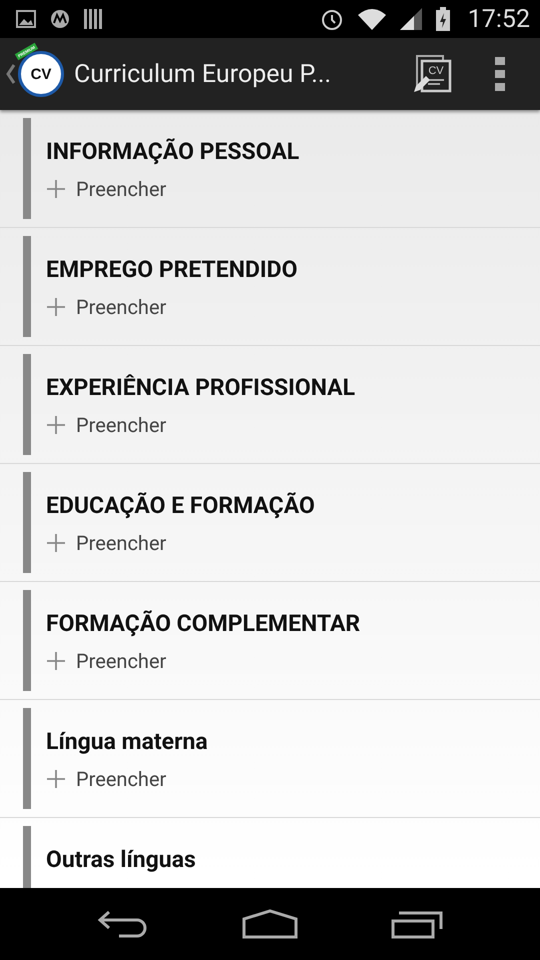 The image size is (540, 960). What do you see at coordinates (432, 74) in the screenshot?
I see `edit-cv-button: CV` at bounding box center [432, 74].